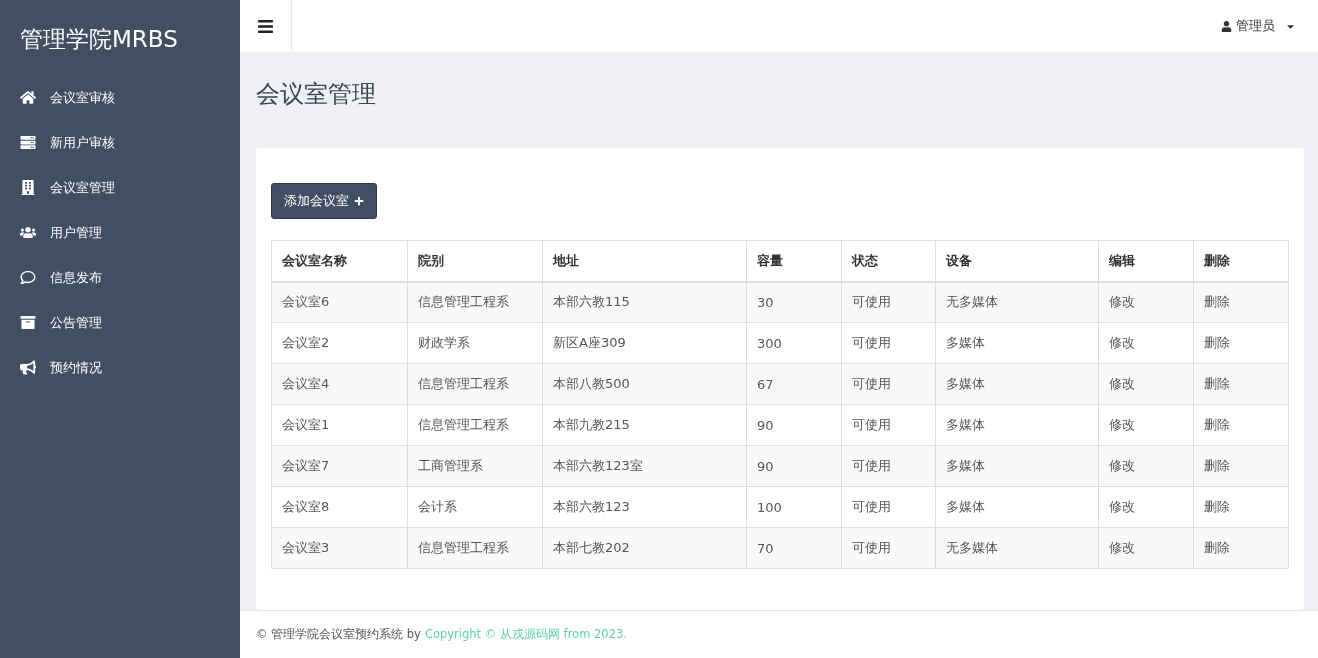 The width and height of the screenshot is (1318, 658). I want to click on column-header: 编辑, so click(1146, 261).